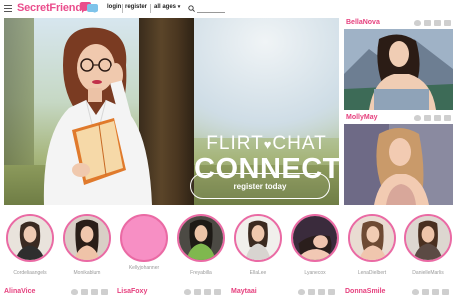  I want to click on chat-bubbles-logo-icon, so click(89, 7).